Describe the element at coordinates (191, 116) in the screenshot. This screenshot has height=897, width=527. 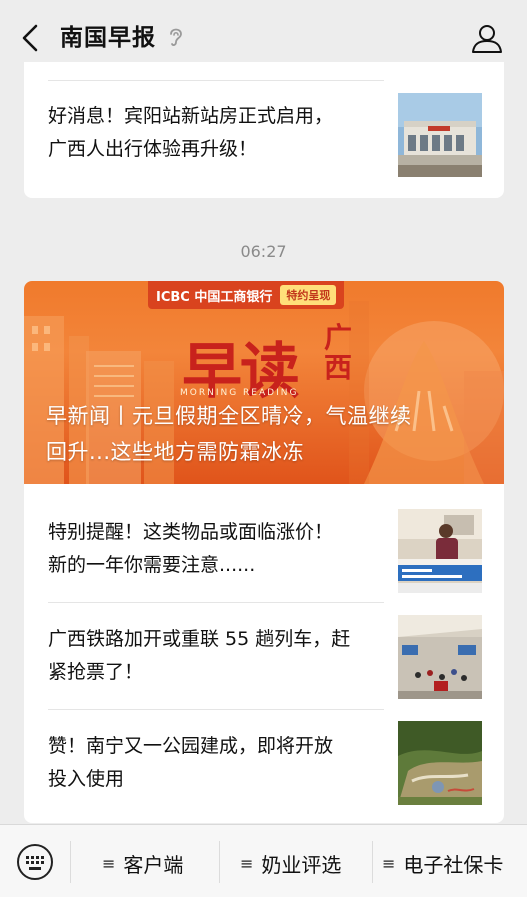
I see `article-title-line: 好消息！宾阳站新站房正式启用，` at that location.